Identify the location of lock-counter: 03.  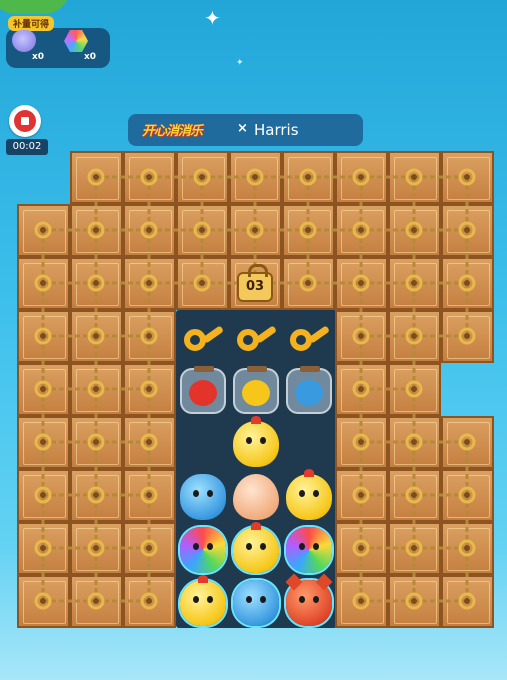
(255, 283).